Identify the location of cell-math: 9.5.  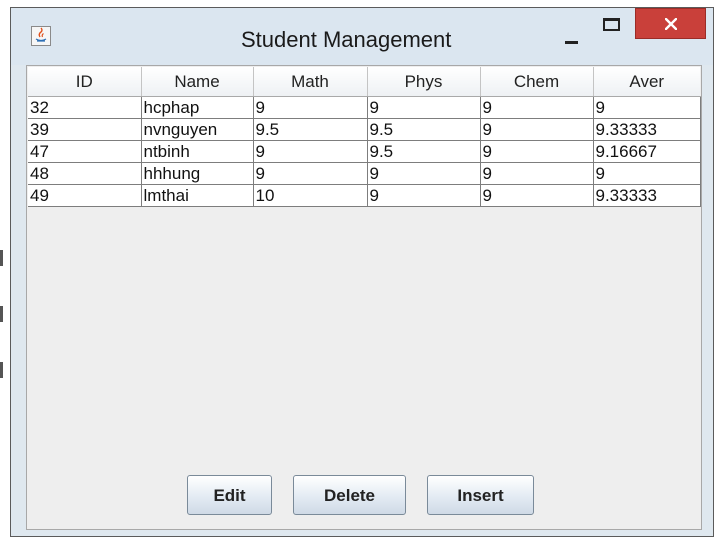
(310, 129).